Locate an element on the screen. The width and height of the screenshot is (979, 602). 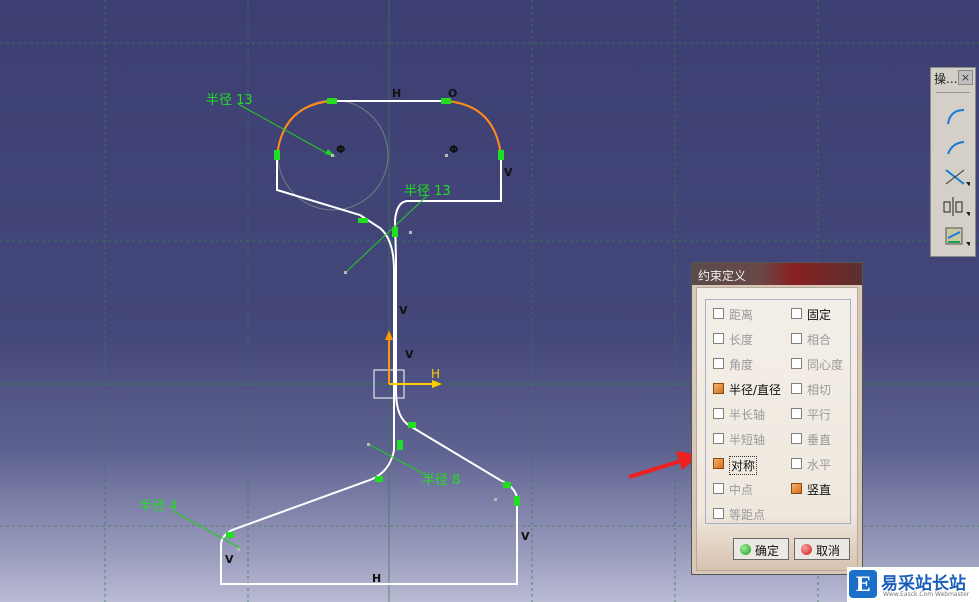
ok-icon is located at coordinates (745, 549).